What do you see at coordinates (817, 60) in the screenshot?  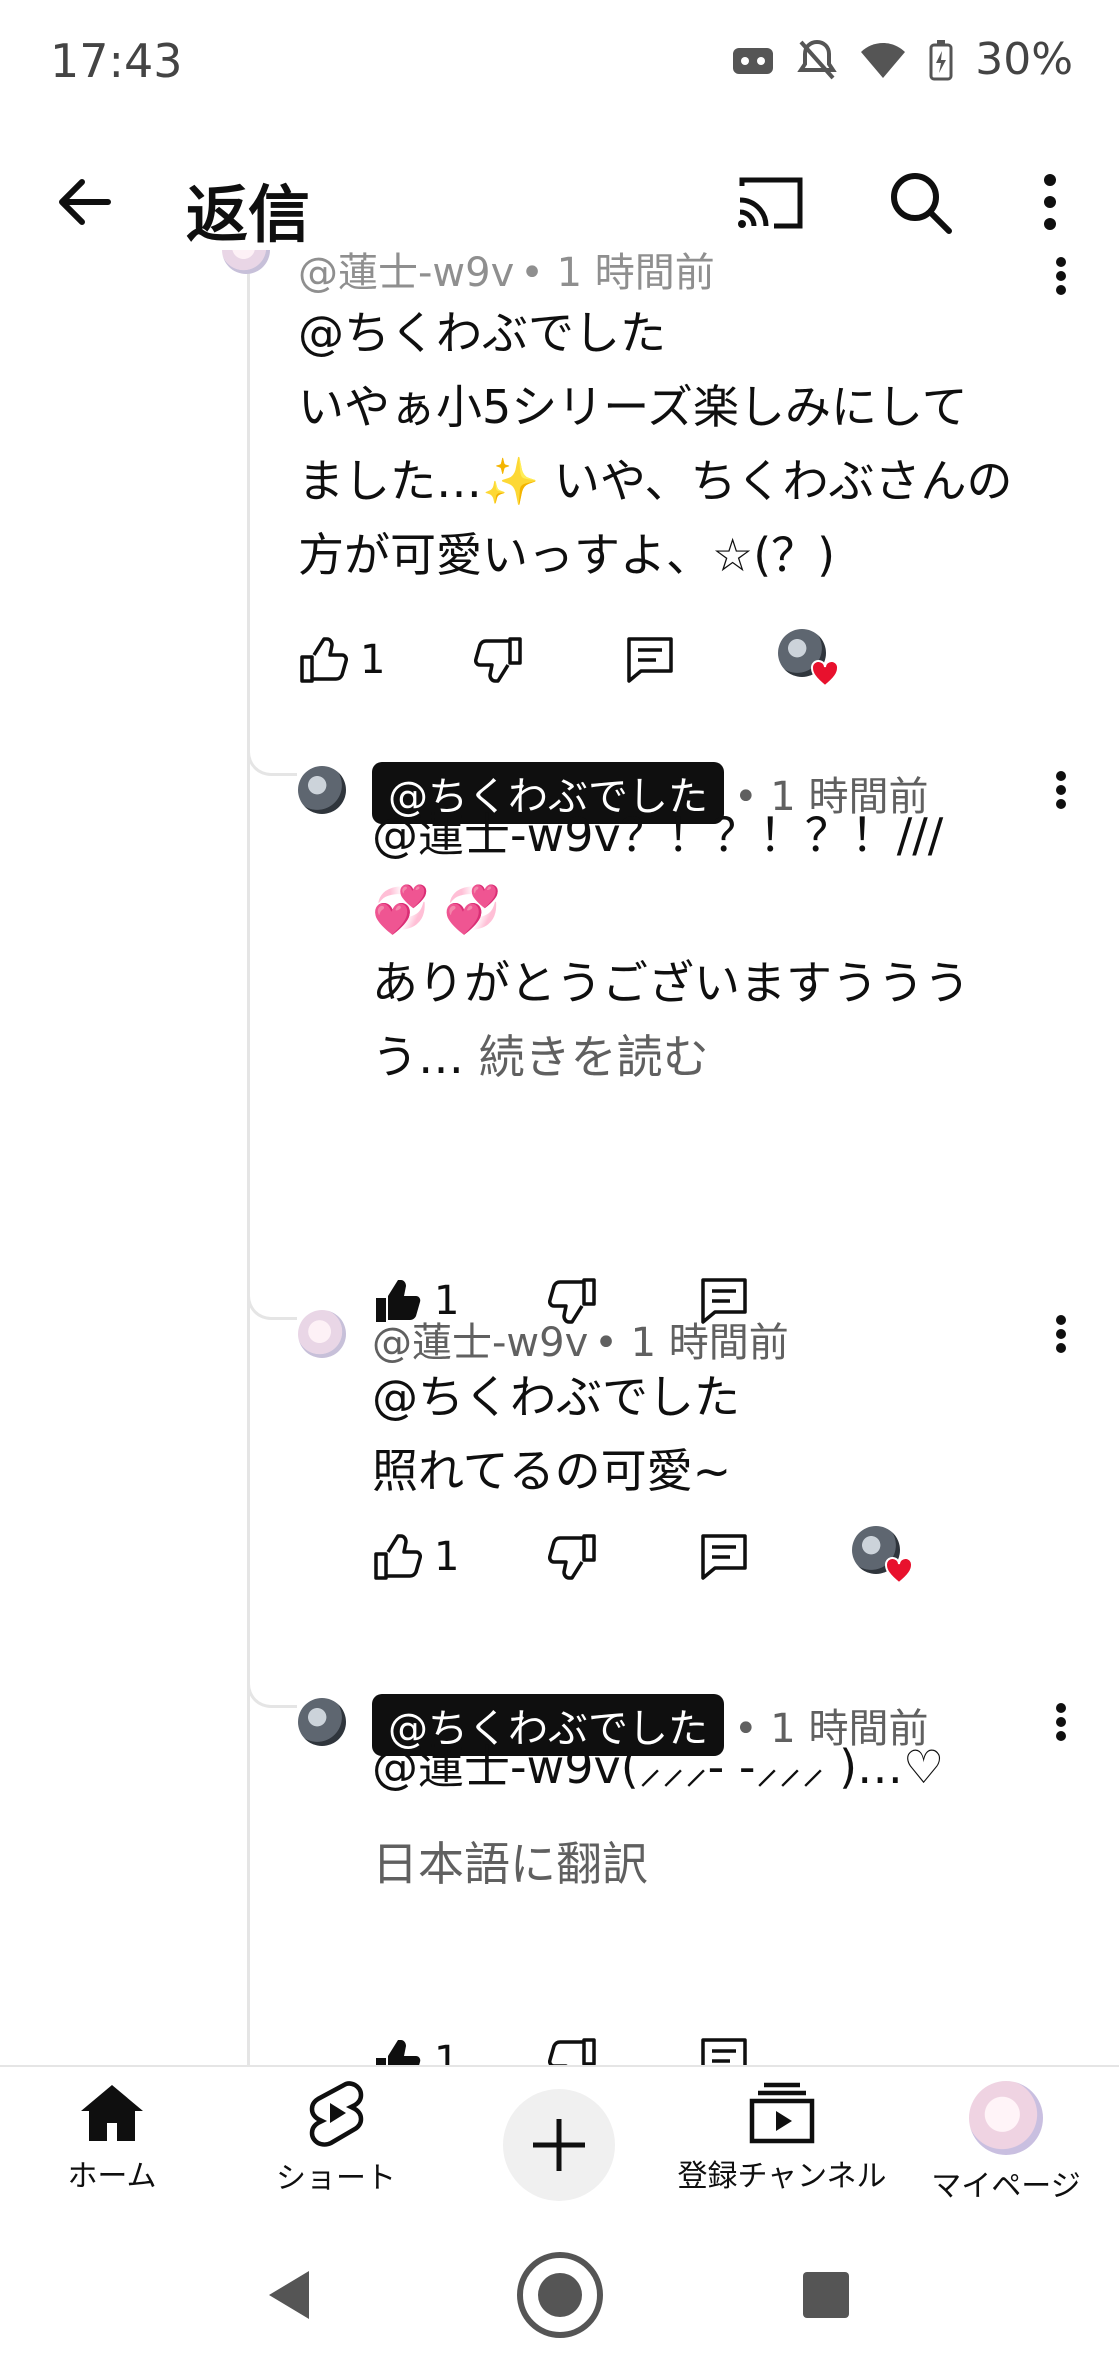 I see `notifications-off-icon` at bounding box center [817, 60].